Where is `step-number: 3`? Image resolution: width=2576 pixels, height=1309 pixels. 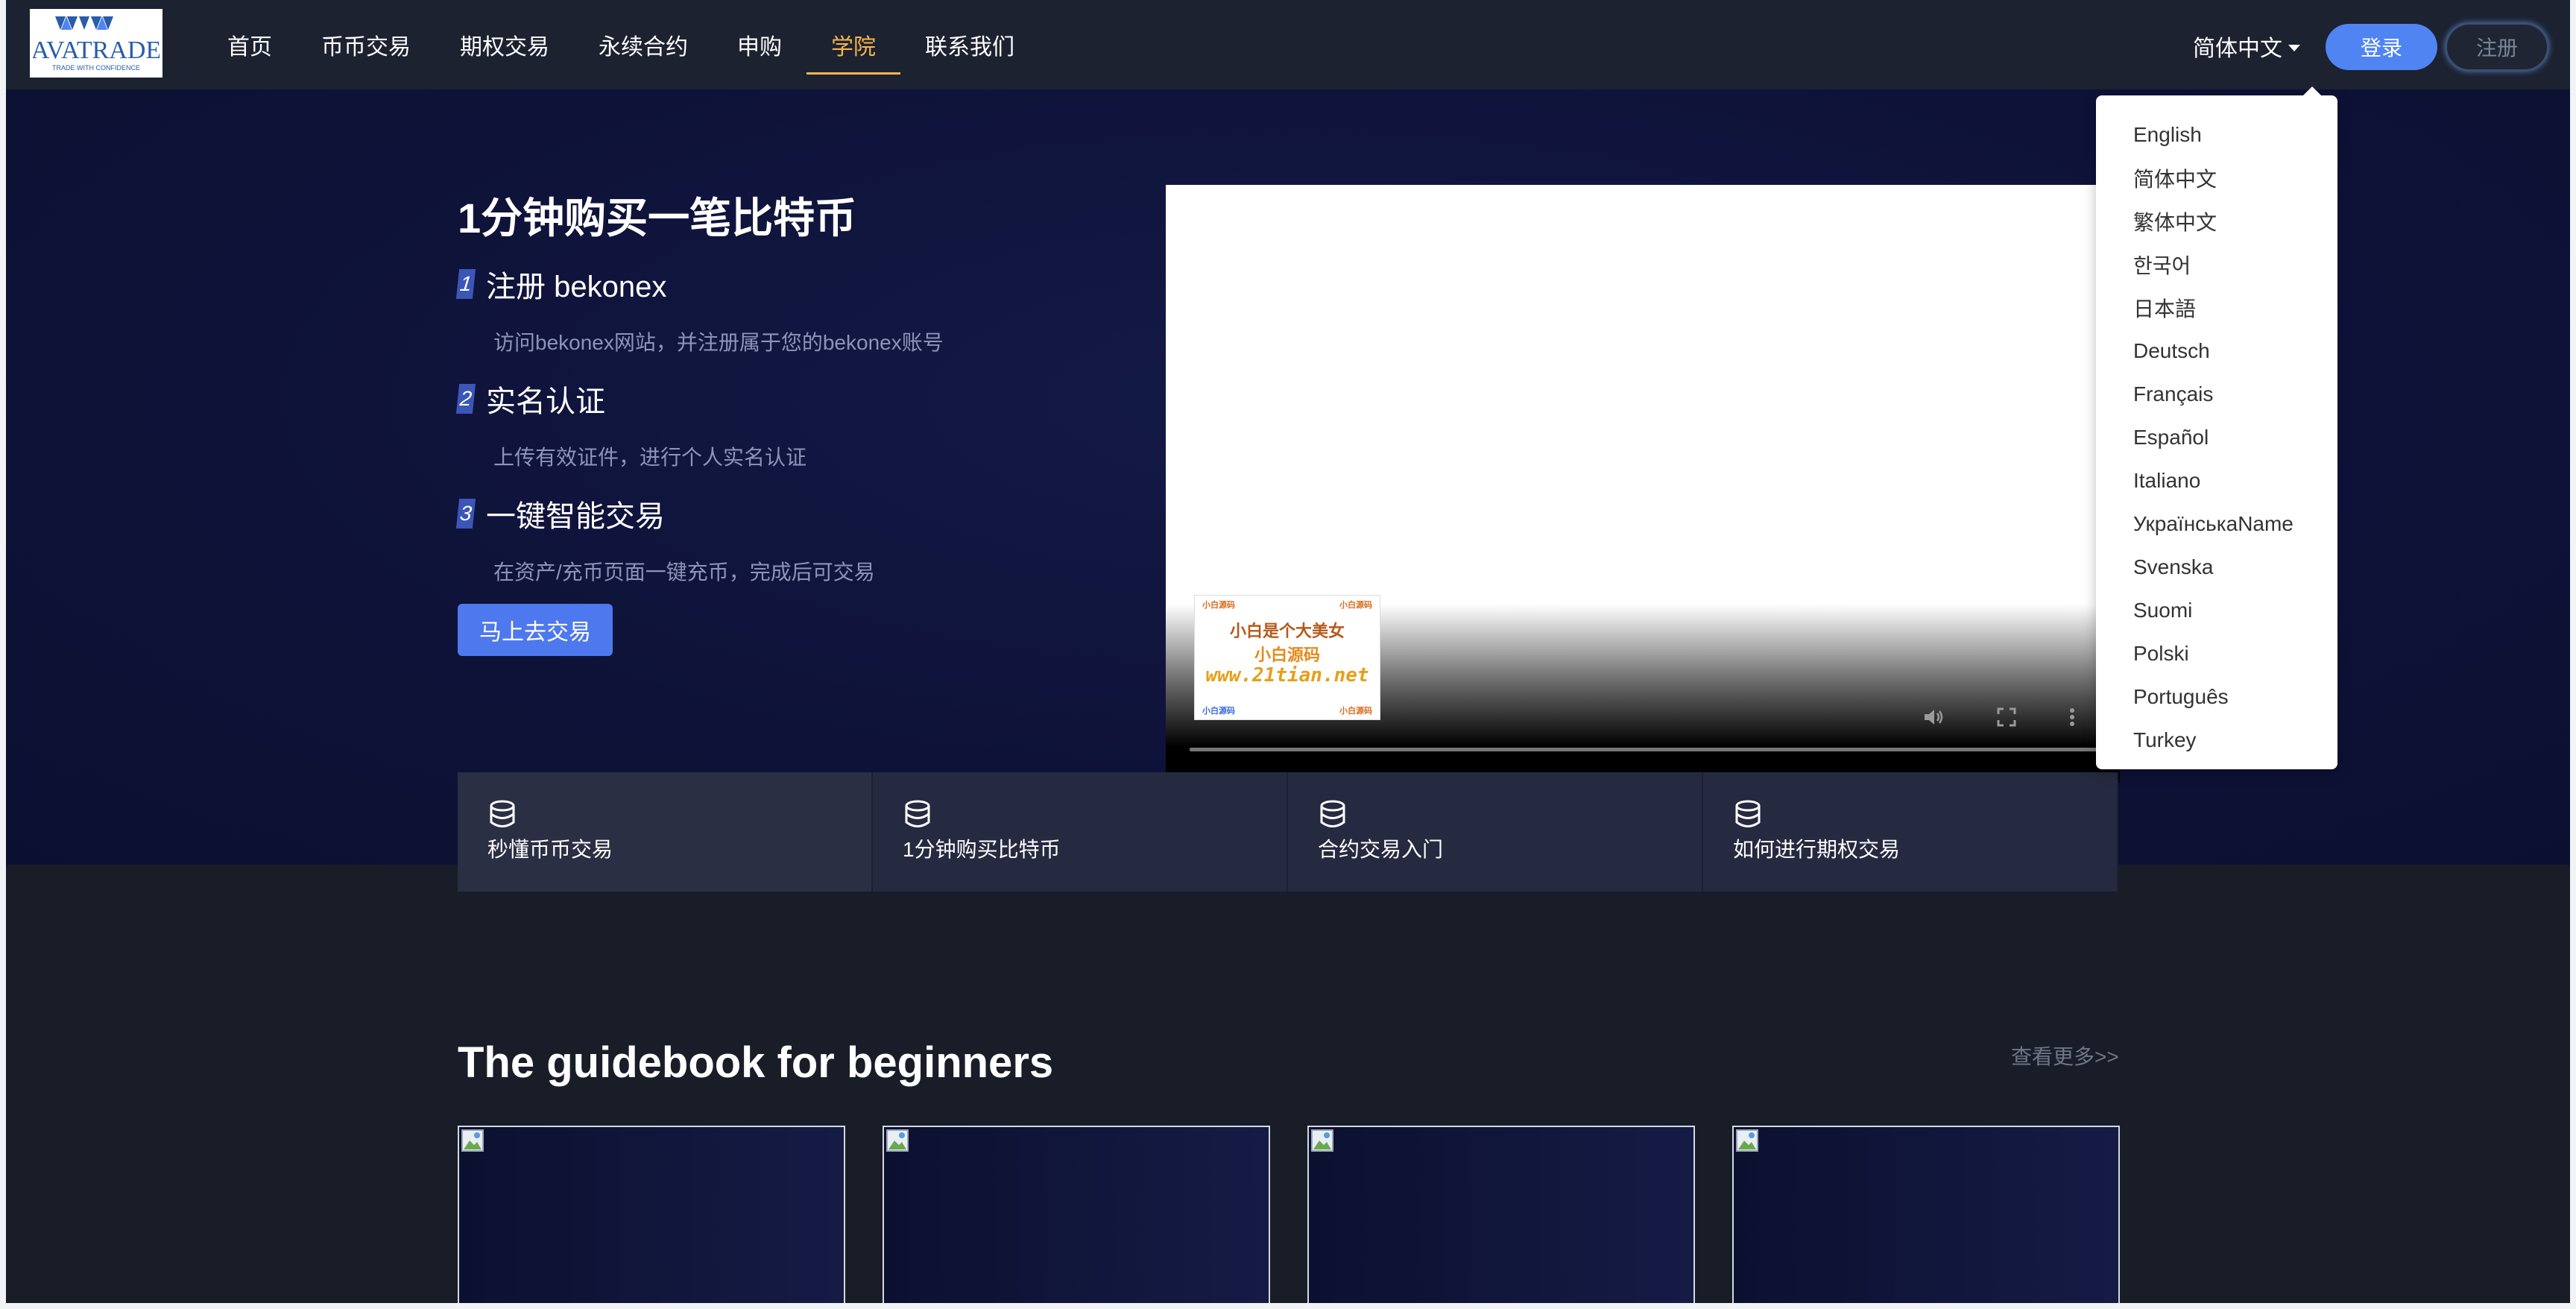
step-number: 3 is located at coordinates (466, 514).